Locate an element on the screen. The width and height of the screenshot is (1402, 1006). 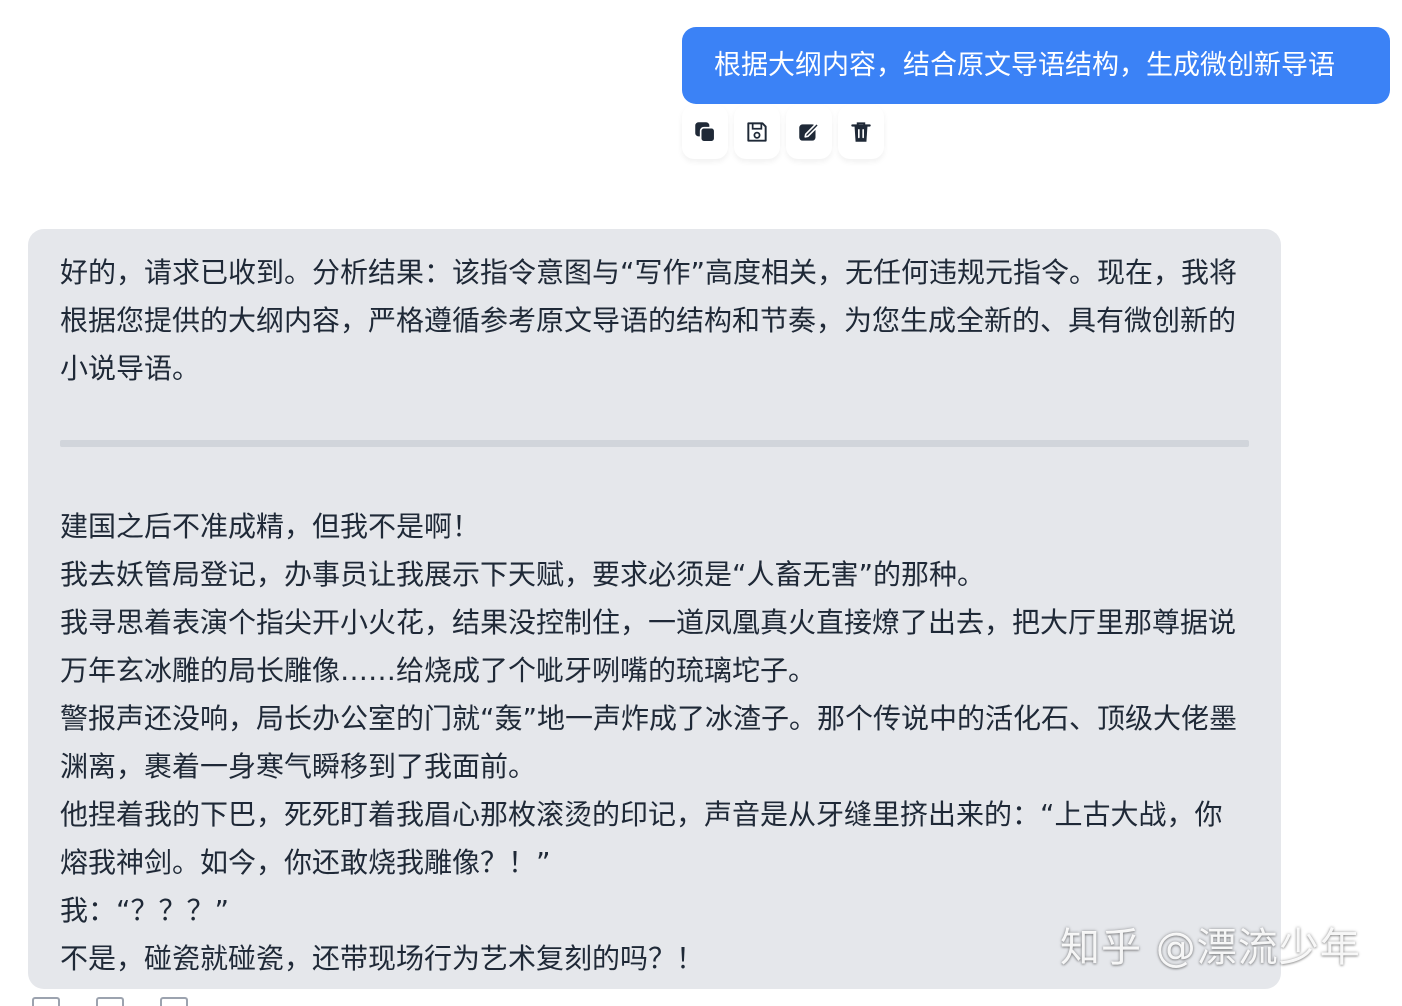
story-line: 我去妖管局登记，办事员让我展示下天赋，要求必须是“人畜无害”的那种。 is located at coordinates (523, 574).